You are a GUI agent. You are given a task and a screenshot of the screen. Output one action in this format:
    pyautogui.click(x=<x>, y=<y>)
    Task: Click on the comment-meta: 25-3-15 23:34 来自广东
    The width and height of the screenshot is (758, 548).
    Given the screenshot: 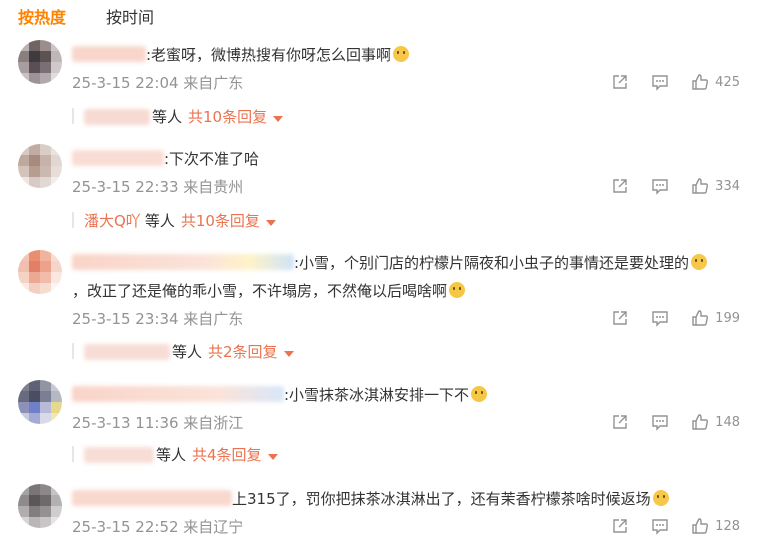 What is the action you would take?
    pyautogui.click(x=158, y=319)
    